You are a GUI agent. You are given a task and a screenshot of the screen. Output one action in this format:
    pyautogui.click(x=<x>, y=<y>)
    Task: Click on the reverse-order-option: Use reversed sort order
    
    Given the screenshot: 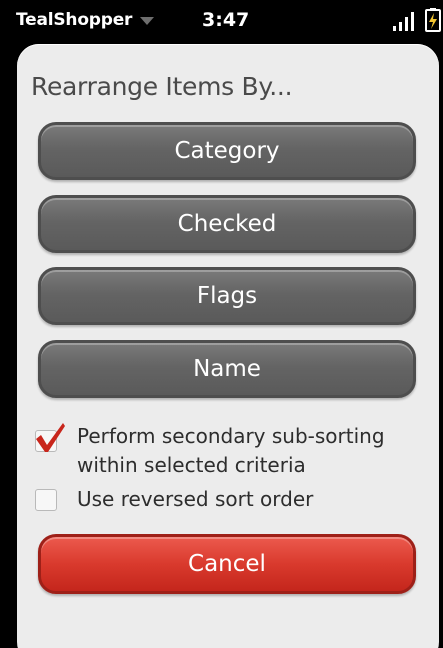 What is the action you would take?
    pyautogui.click(x=226, y=499)
    